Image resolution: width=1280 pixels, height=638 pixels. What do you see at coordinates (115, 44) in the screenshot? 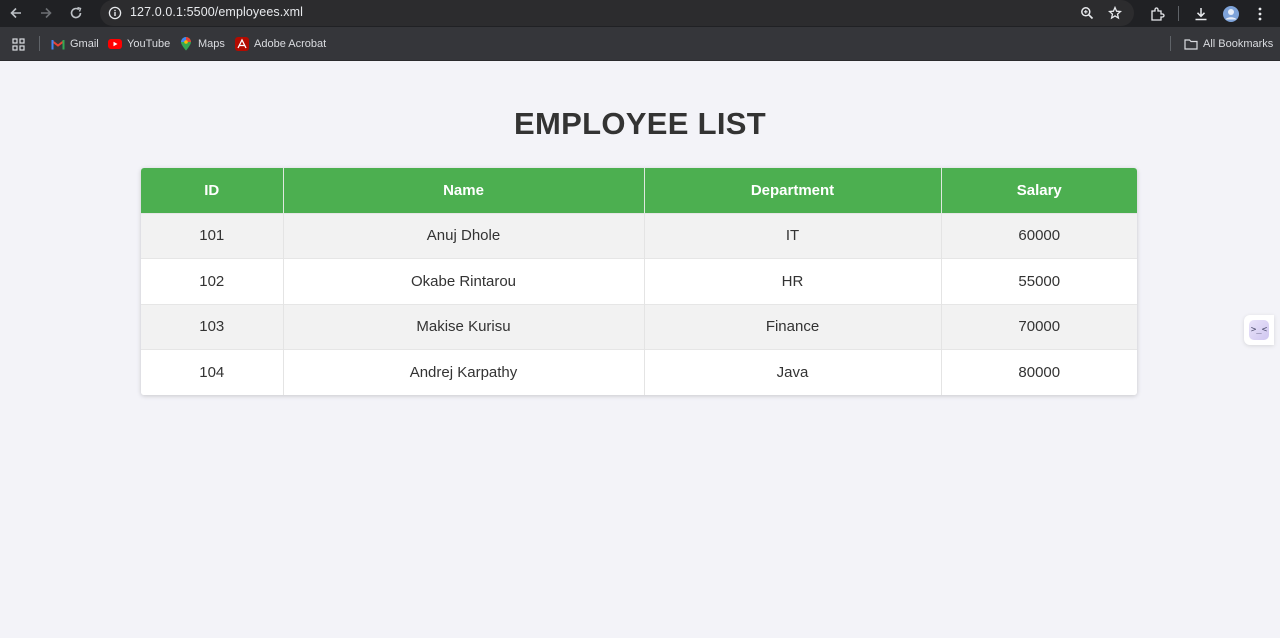
I see `youtube-icon` at bounding box center [115, 44].